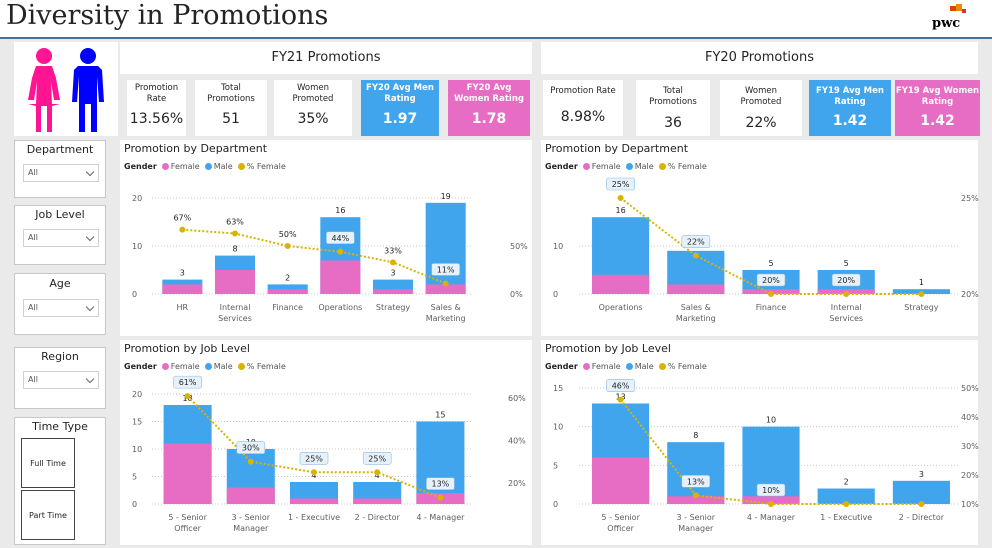 This screenshot has height=548, width=992. What do you see at coordinates (61, 173) in the screenshot?
I see `department-dropdown: All` at bounding box center [61, 173].